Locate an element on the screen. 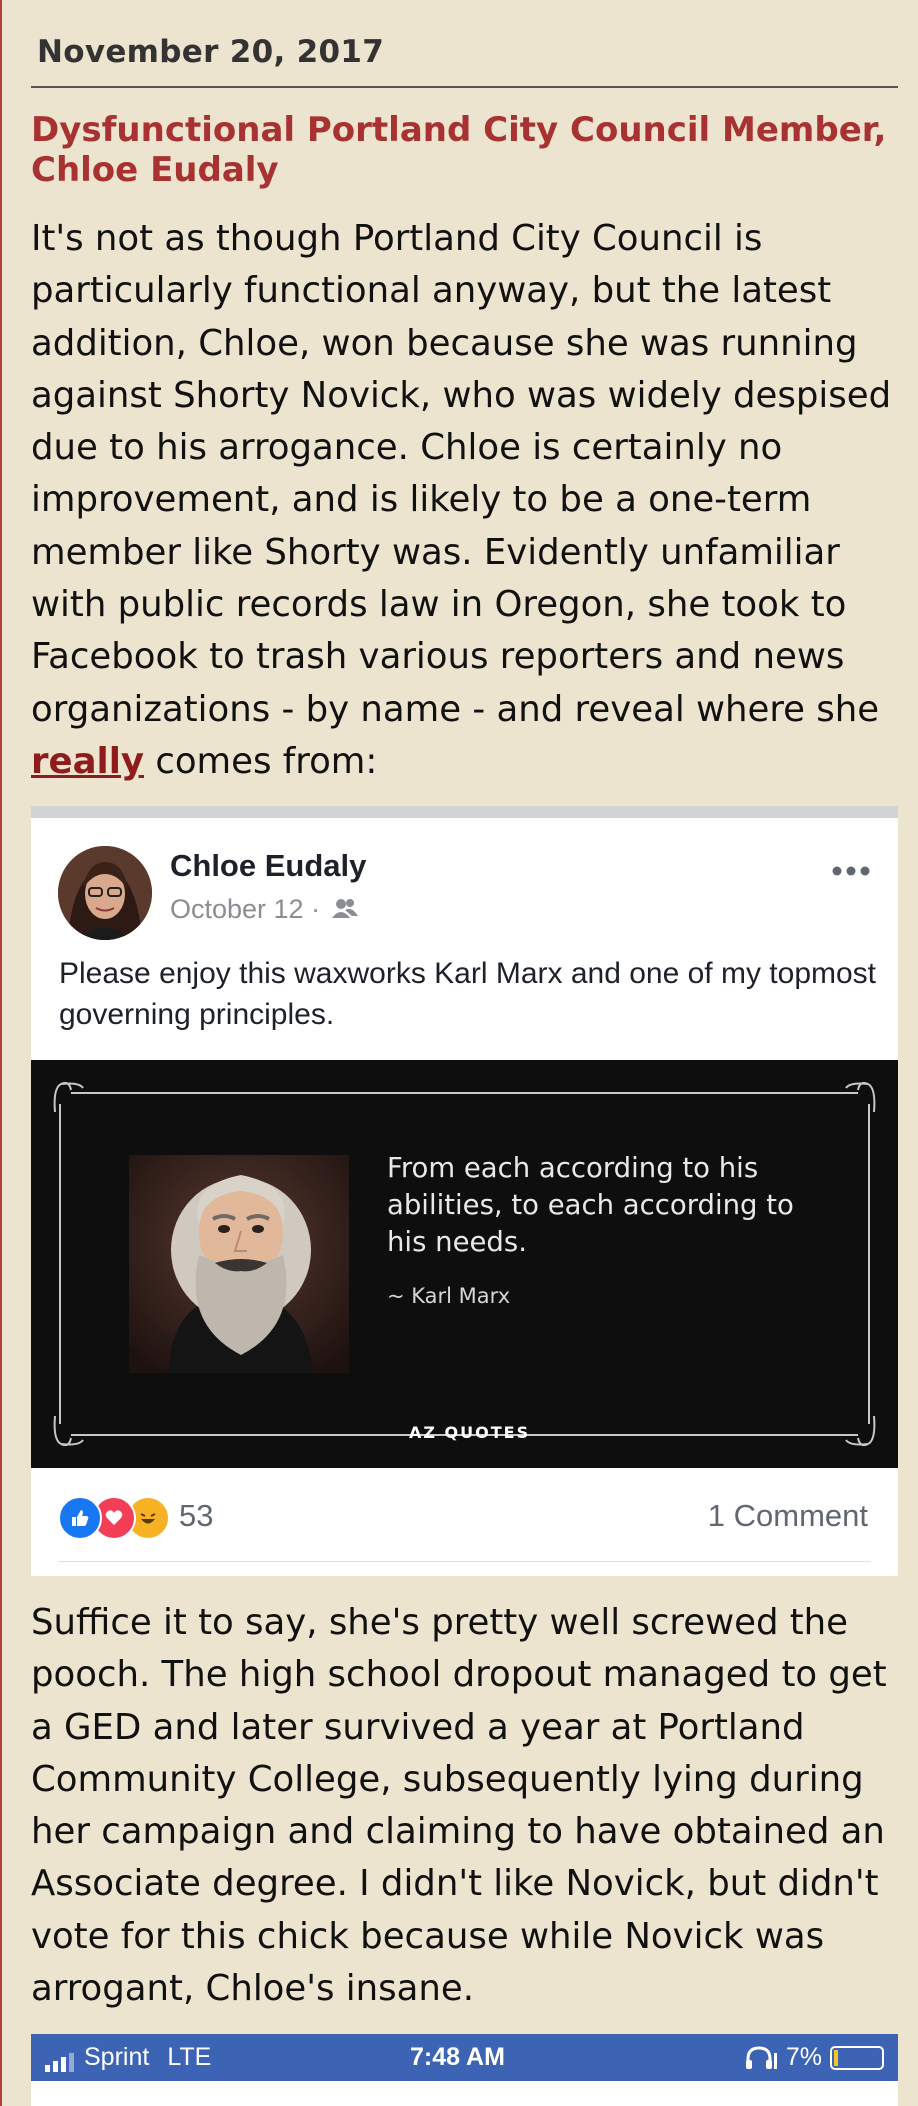  post-date: November 20, 2017 is located at coordinates (211, 52).